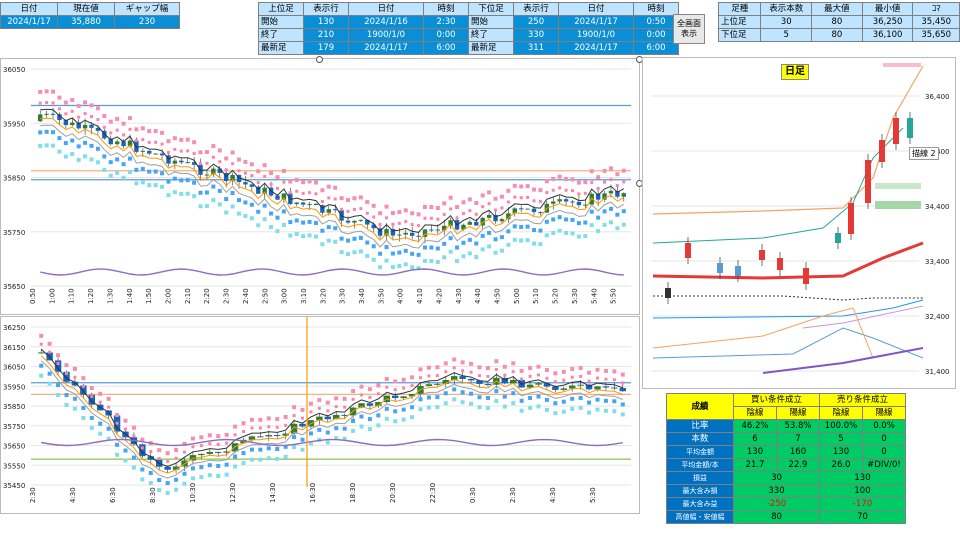  Describe the element at coordinates (536, 35) in the screenshot. I see `cell: 330` at that location.